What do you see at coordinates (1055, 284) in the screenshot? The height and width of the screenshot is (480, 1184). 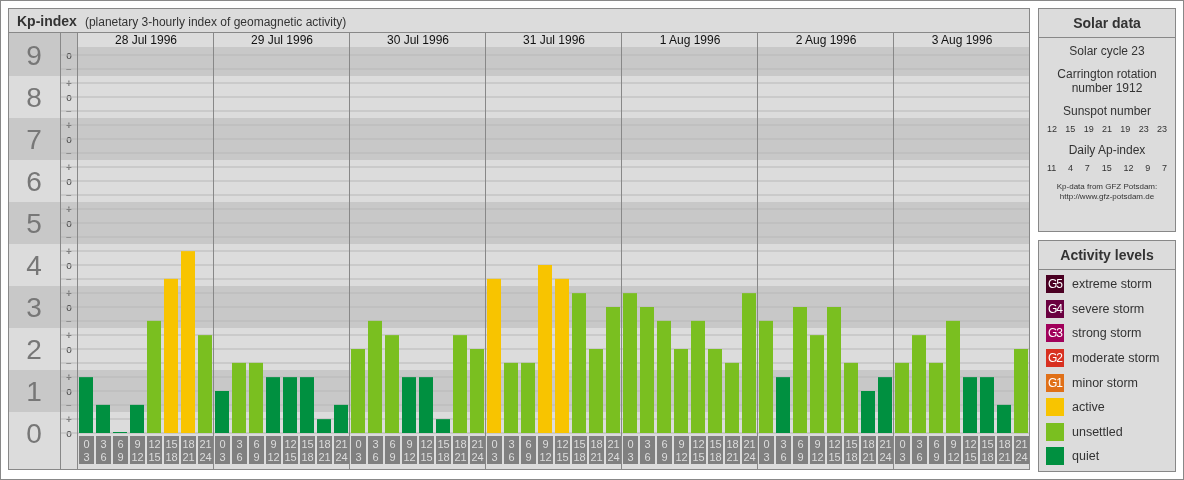 I see `storm-level-badge: G5` at bounding box center [1055, 284].